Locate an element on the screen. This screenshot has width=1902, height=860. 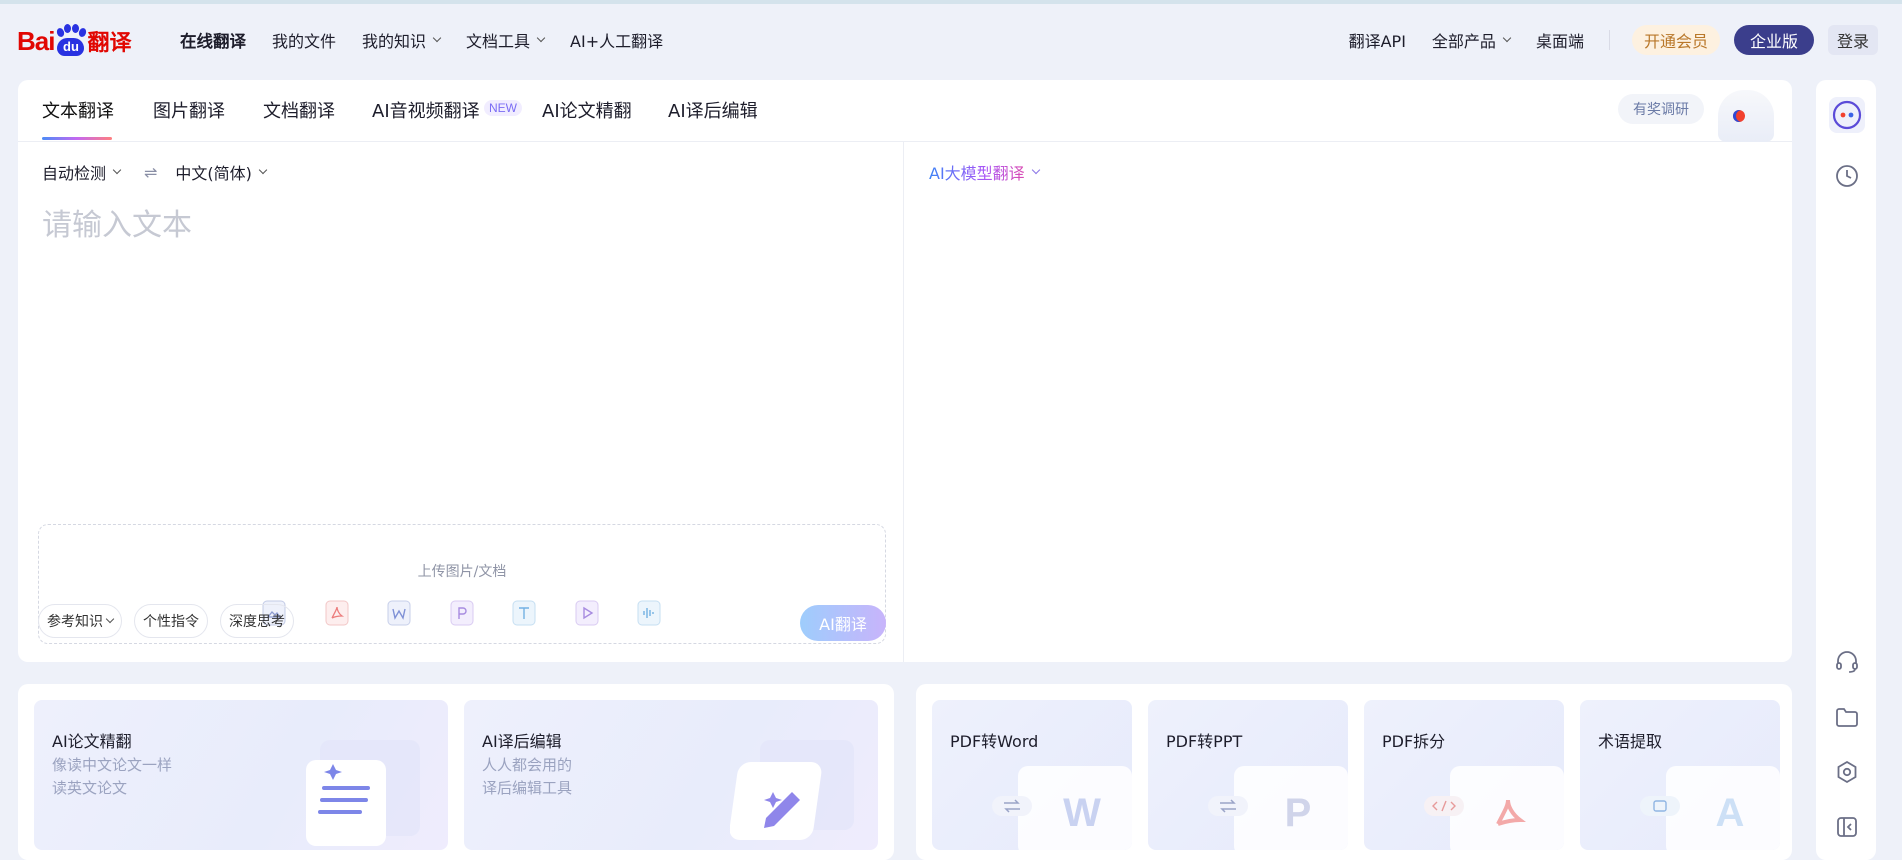
source-lang-select: 自动检测 is located at coordinates (82, 172).